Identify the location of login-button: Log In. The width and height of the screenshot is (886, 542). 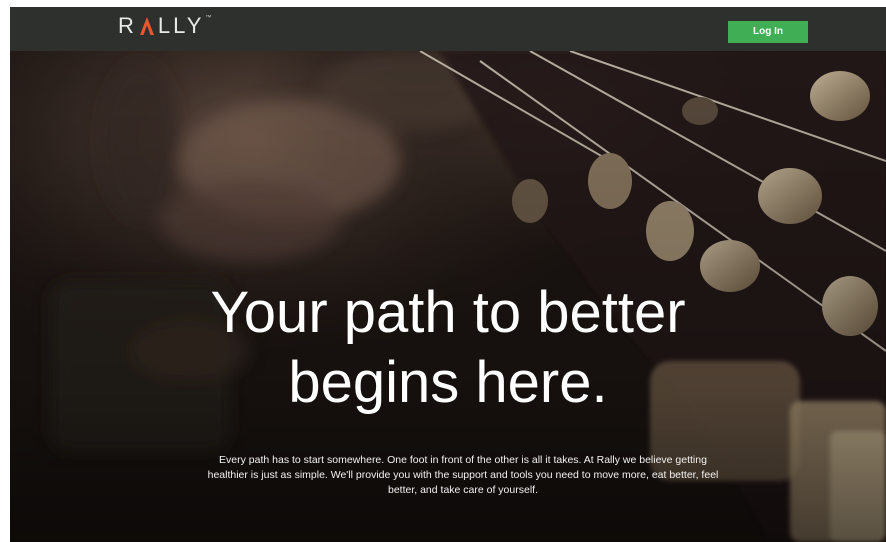
(768, 32).